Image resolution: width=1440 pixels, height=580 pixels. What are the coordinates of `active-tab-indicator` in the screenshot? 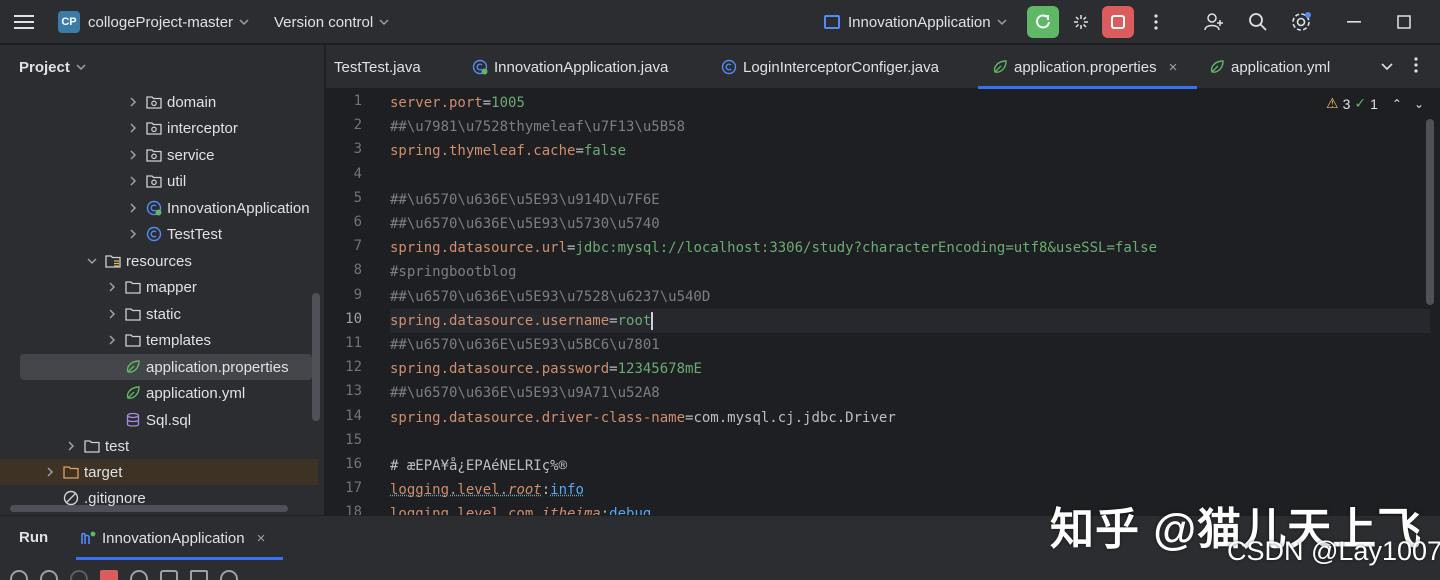 It's located at (180, 558).